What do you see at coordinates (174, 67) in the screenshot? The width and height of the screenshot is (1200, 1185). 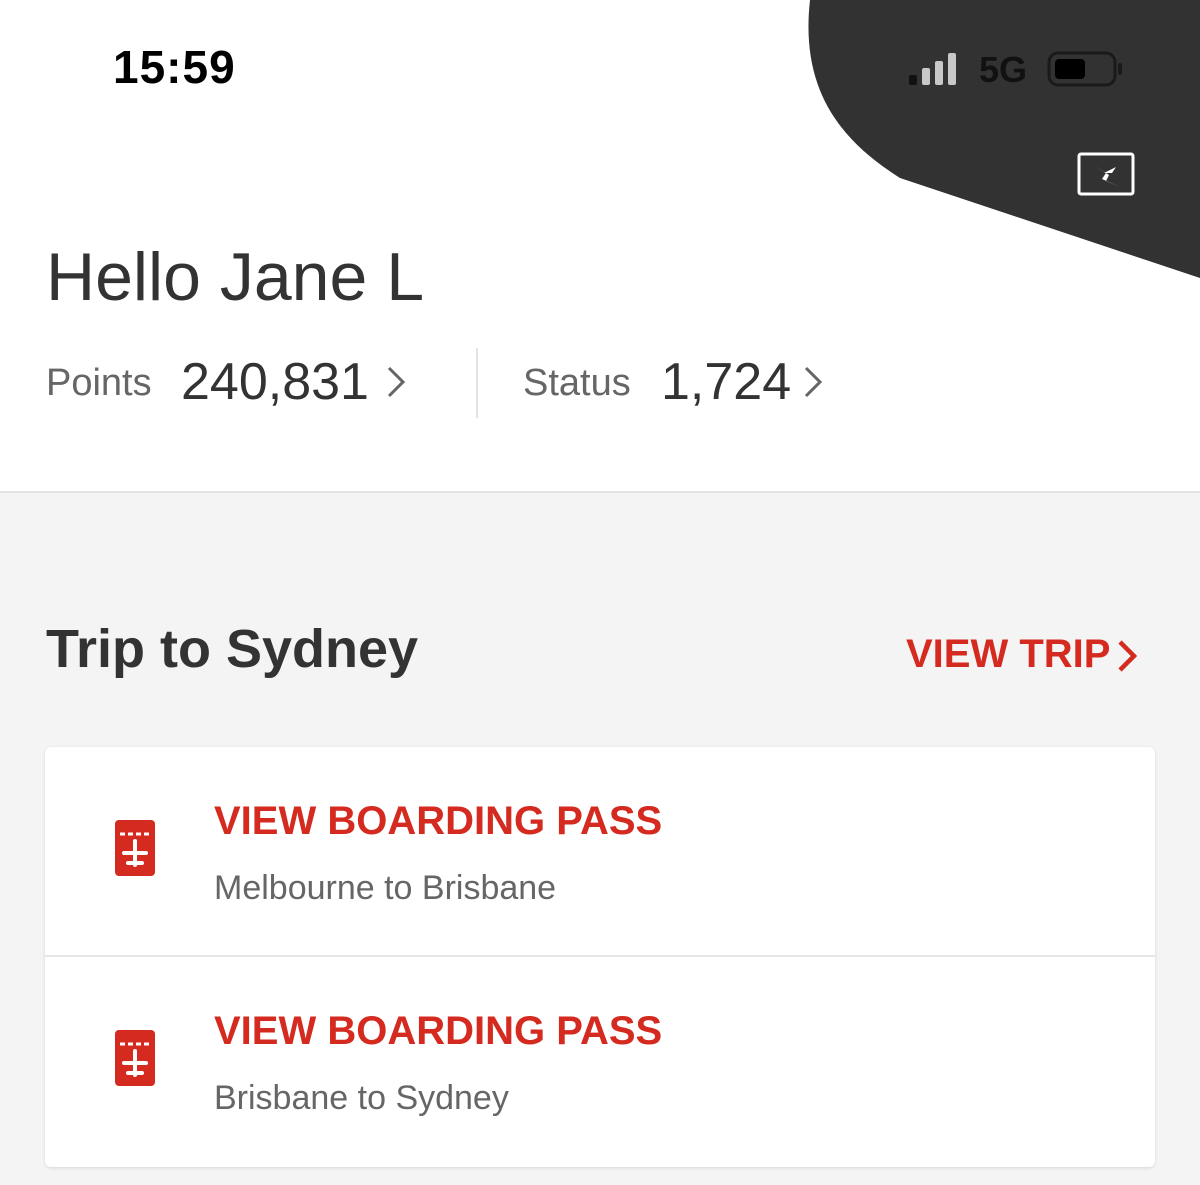 I see `status-bar-time: 15:59` at bounding box center [174, 67].